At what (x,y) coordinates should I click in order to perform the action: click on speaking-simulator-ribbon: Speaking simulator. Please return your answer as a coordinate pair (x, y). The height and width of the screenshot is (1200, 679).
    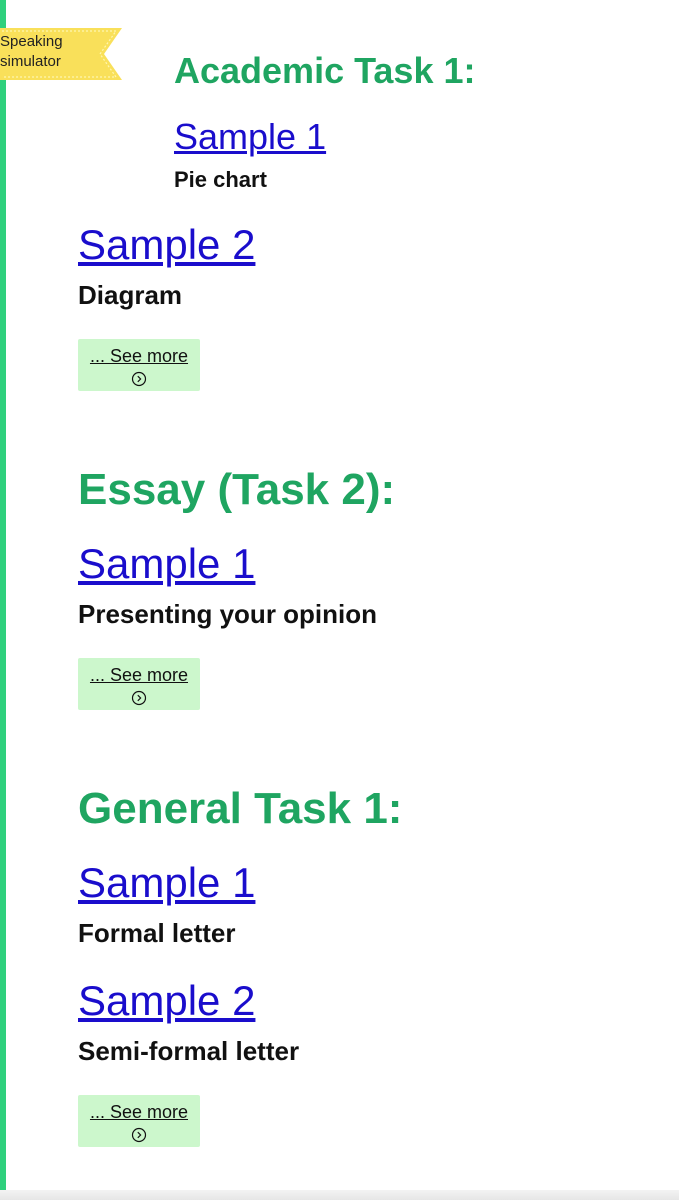
    Looking at the image, I should click on (61, 54).